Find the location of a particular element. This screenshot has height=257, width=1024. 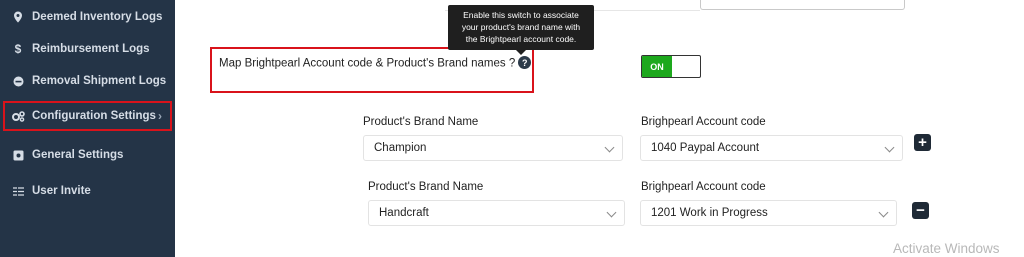

sidebar-item-reimbursement-logs: $ Reimbursement Logs is located at coordinates (87, 49).